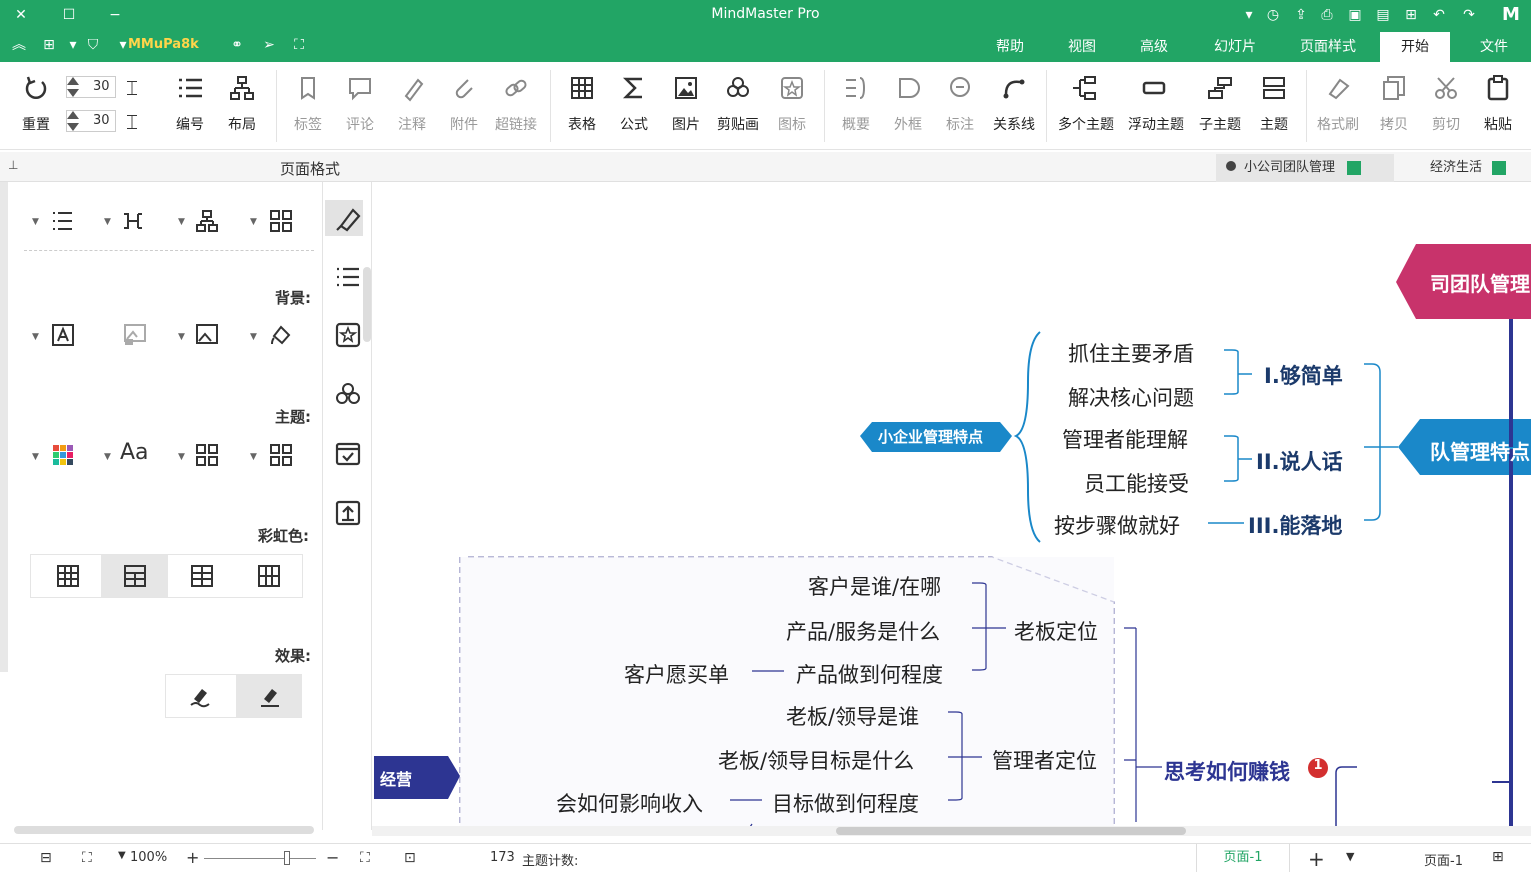 The image size is (1531, 873). Describe the element at coordinates (629, 803) in the screenshot. I see `leaf-node: 会如何影响收入` at that location.